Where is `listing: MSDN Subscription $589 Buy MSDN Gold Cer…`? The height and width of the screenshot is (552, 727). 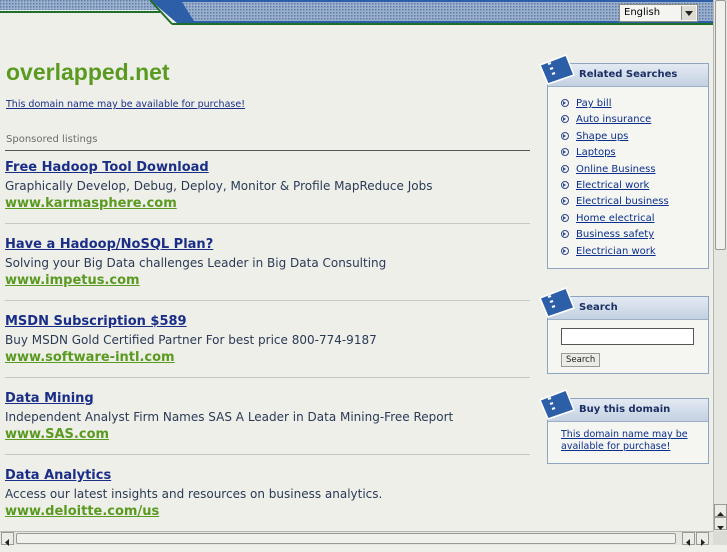 listing: MSDN Subscription $589 Buy MSDN Gold Cer… is located at coordinates (267, 345).